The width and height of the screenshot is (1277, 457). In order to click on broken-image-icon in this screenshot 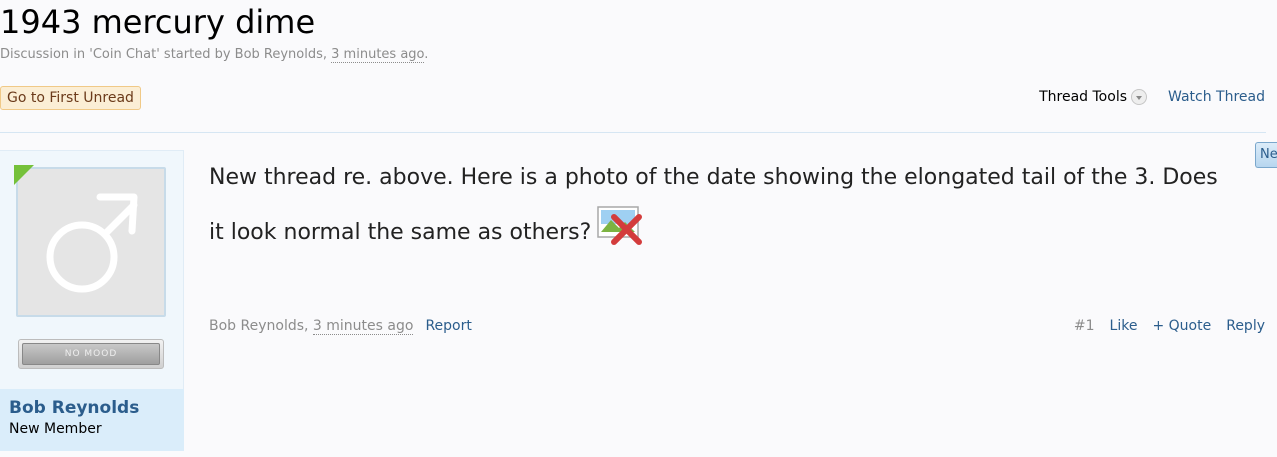, I will do `click(620, 235)`.